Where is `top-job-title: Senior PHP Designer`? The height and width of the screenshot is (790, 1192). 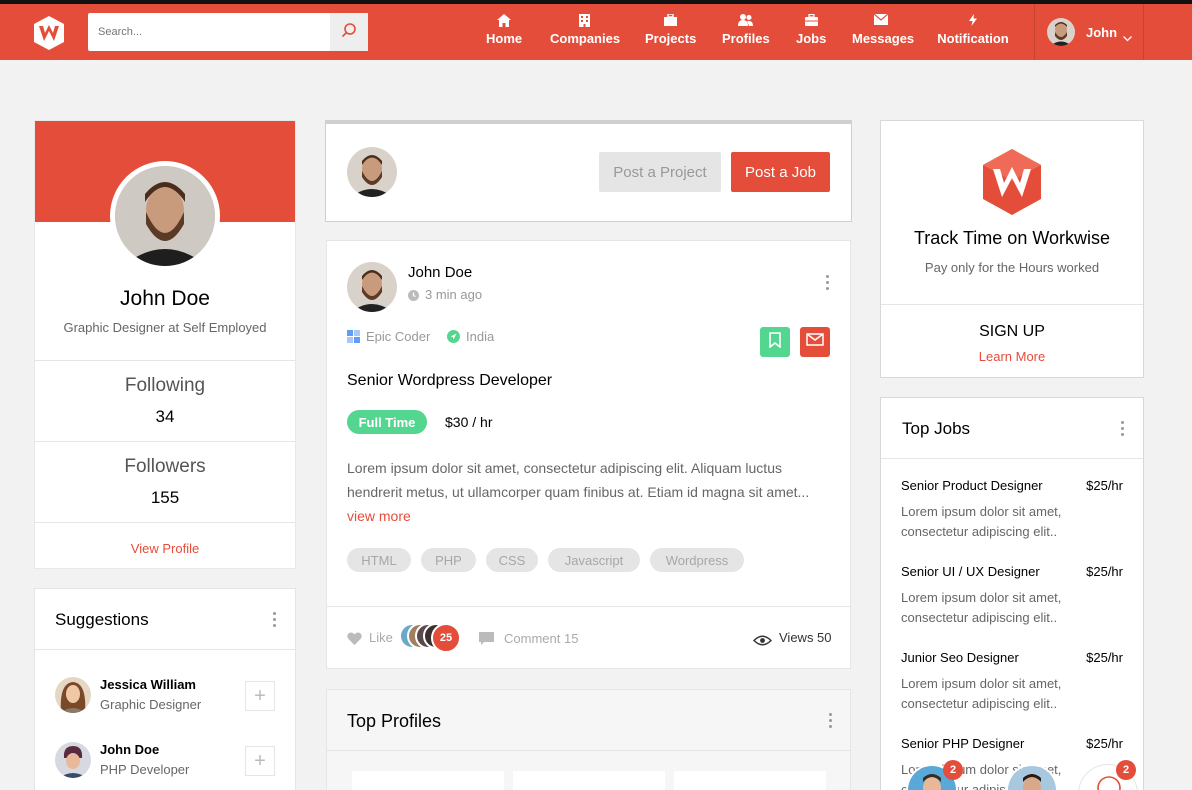 top-job-title: Senior PHP Designer is located at coordinates (962, 743).